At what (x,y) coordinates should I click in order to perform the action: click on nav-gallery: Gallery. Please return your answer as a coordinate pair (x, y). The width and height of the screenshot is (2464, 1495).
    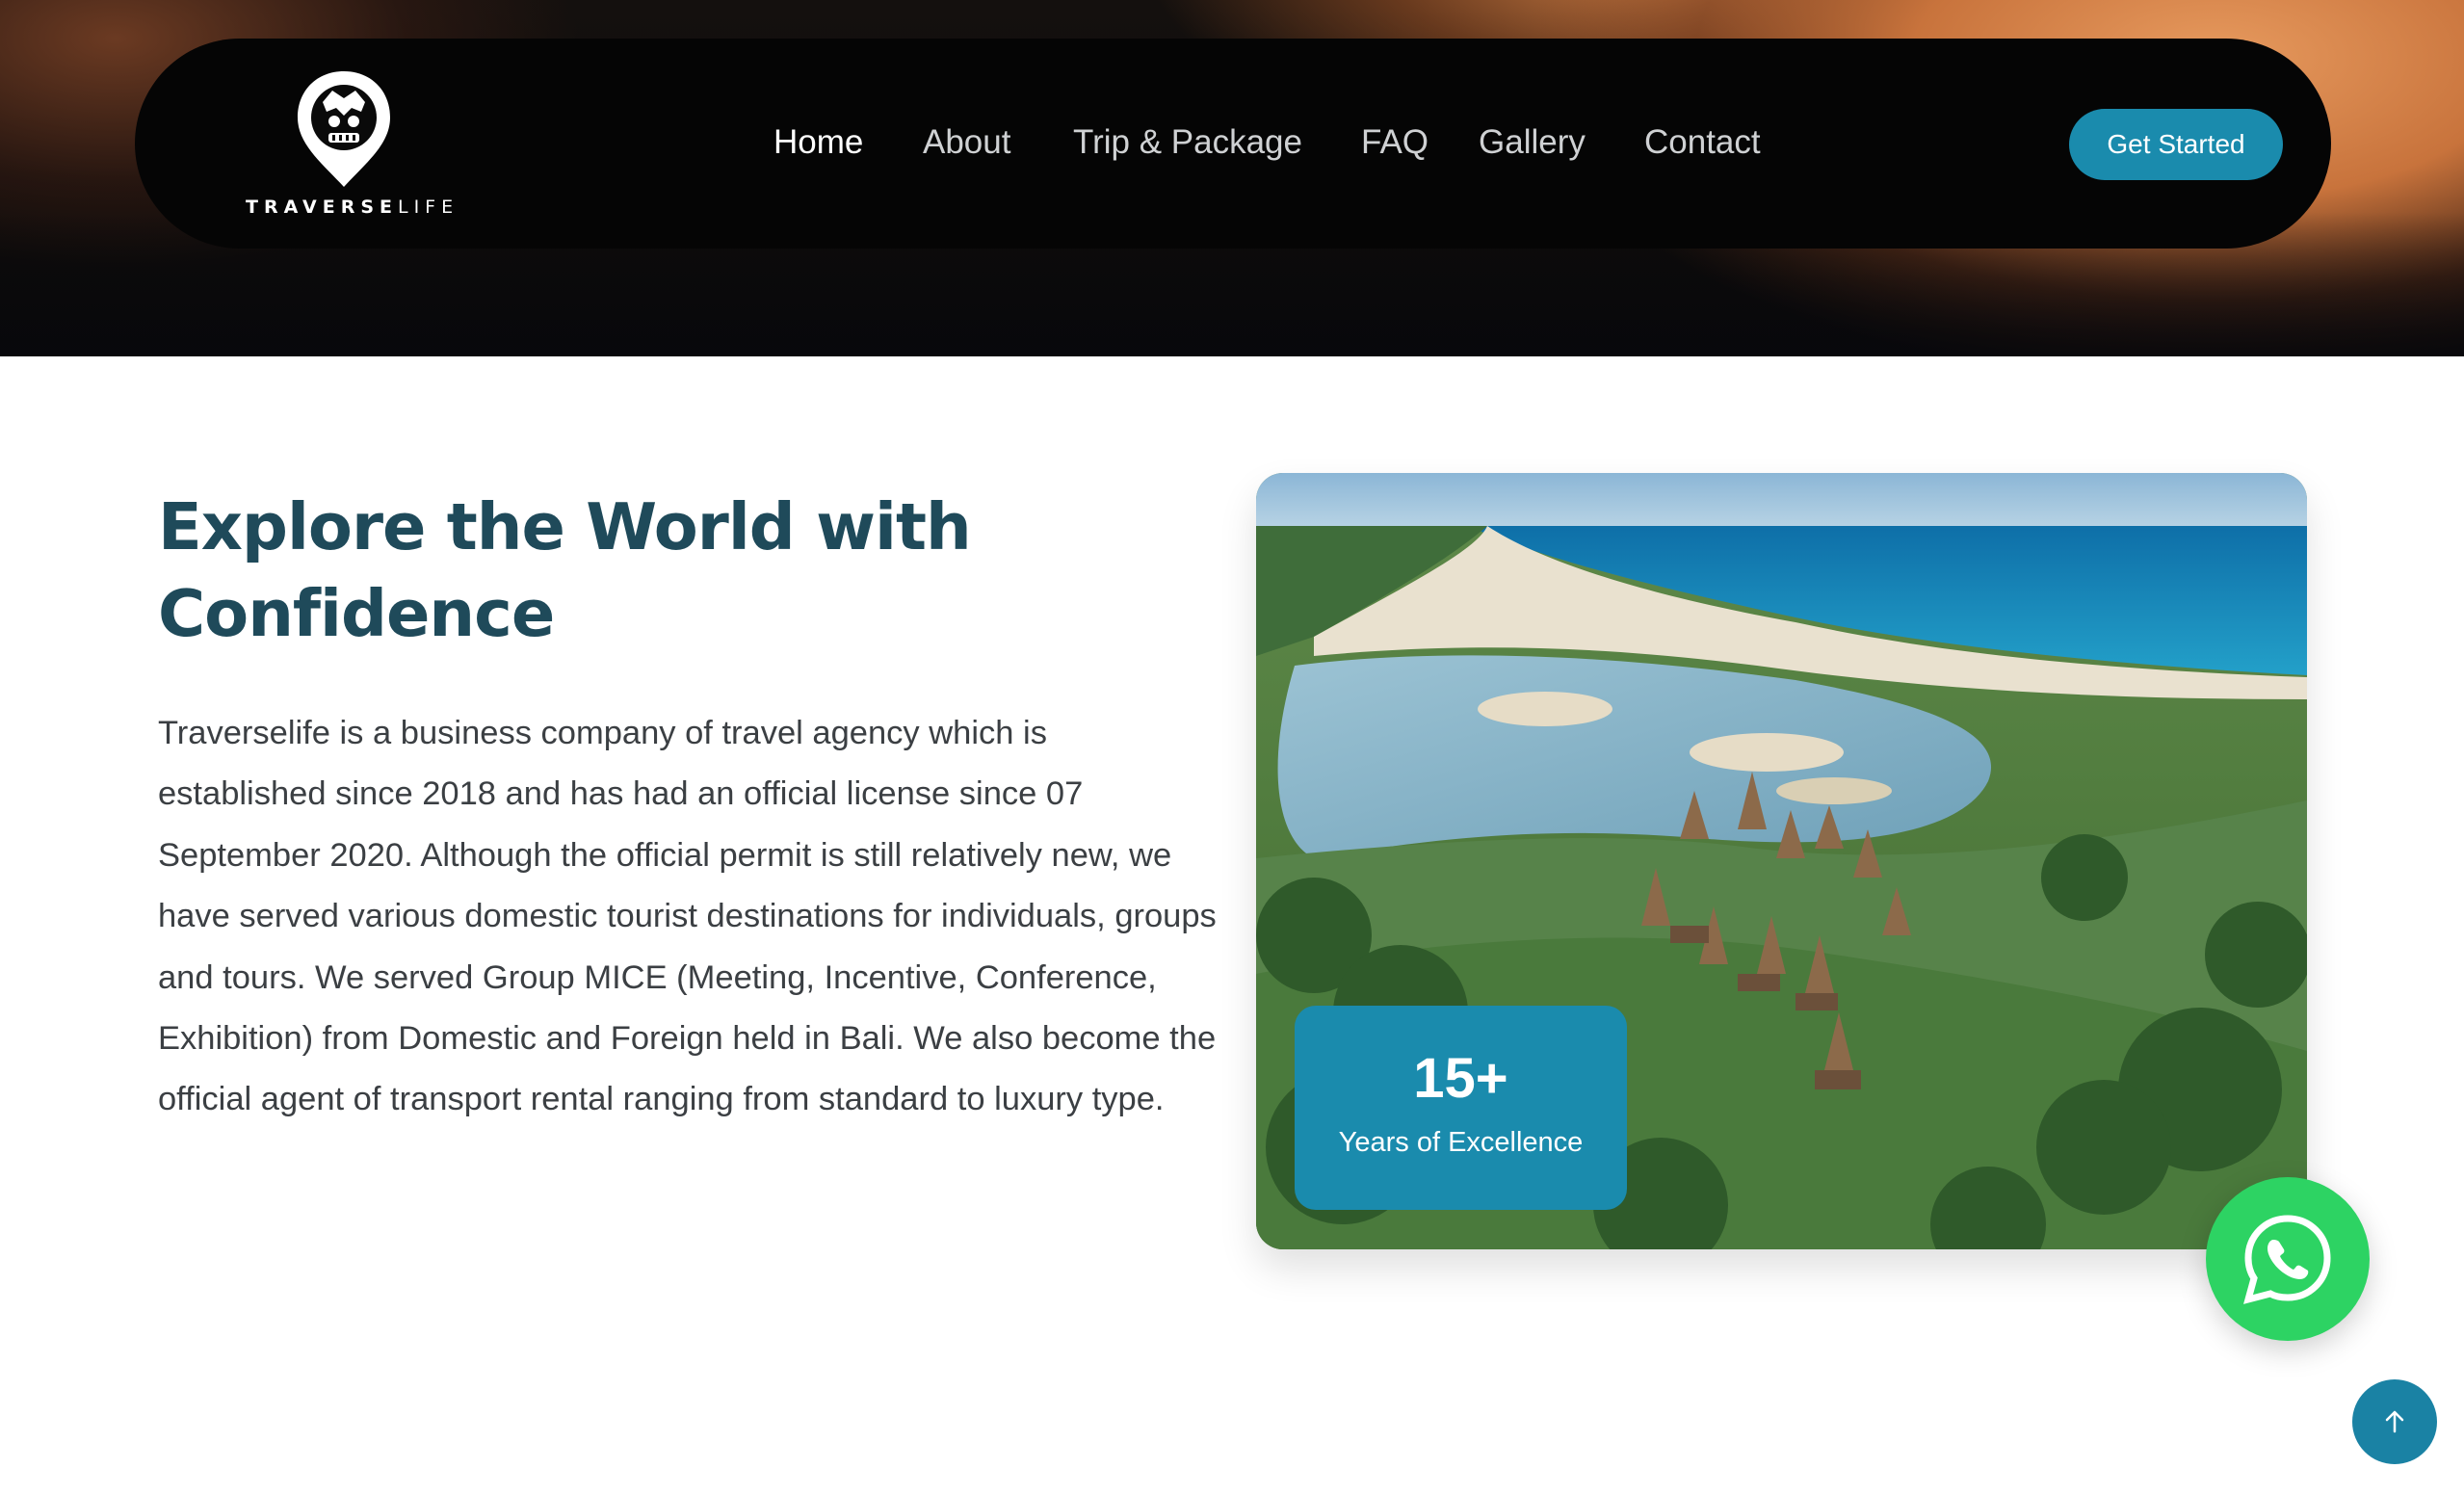
    Looking at the image, I should click on (1532, 143).